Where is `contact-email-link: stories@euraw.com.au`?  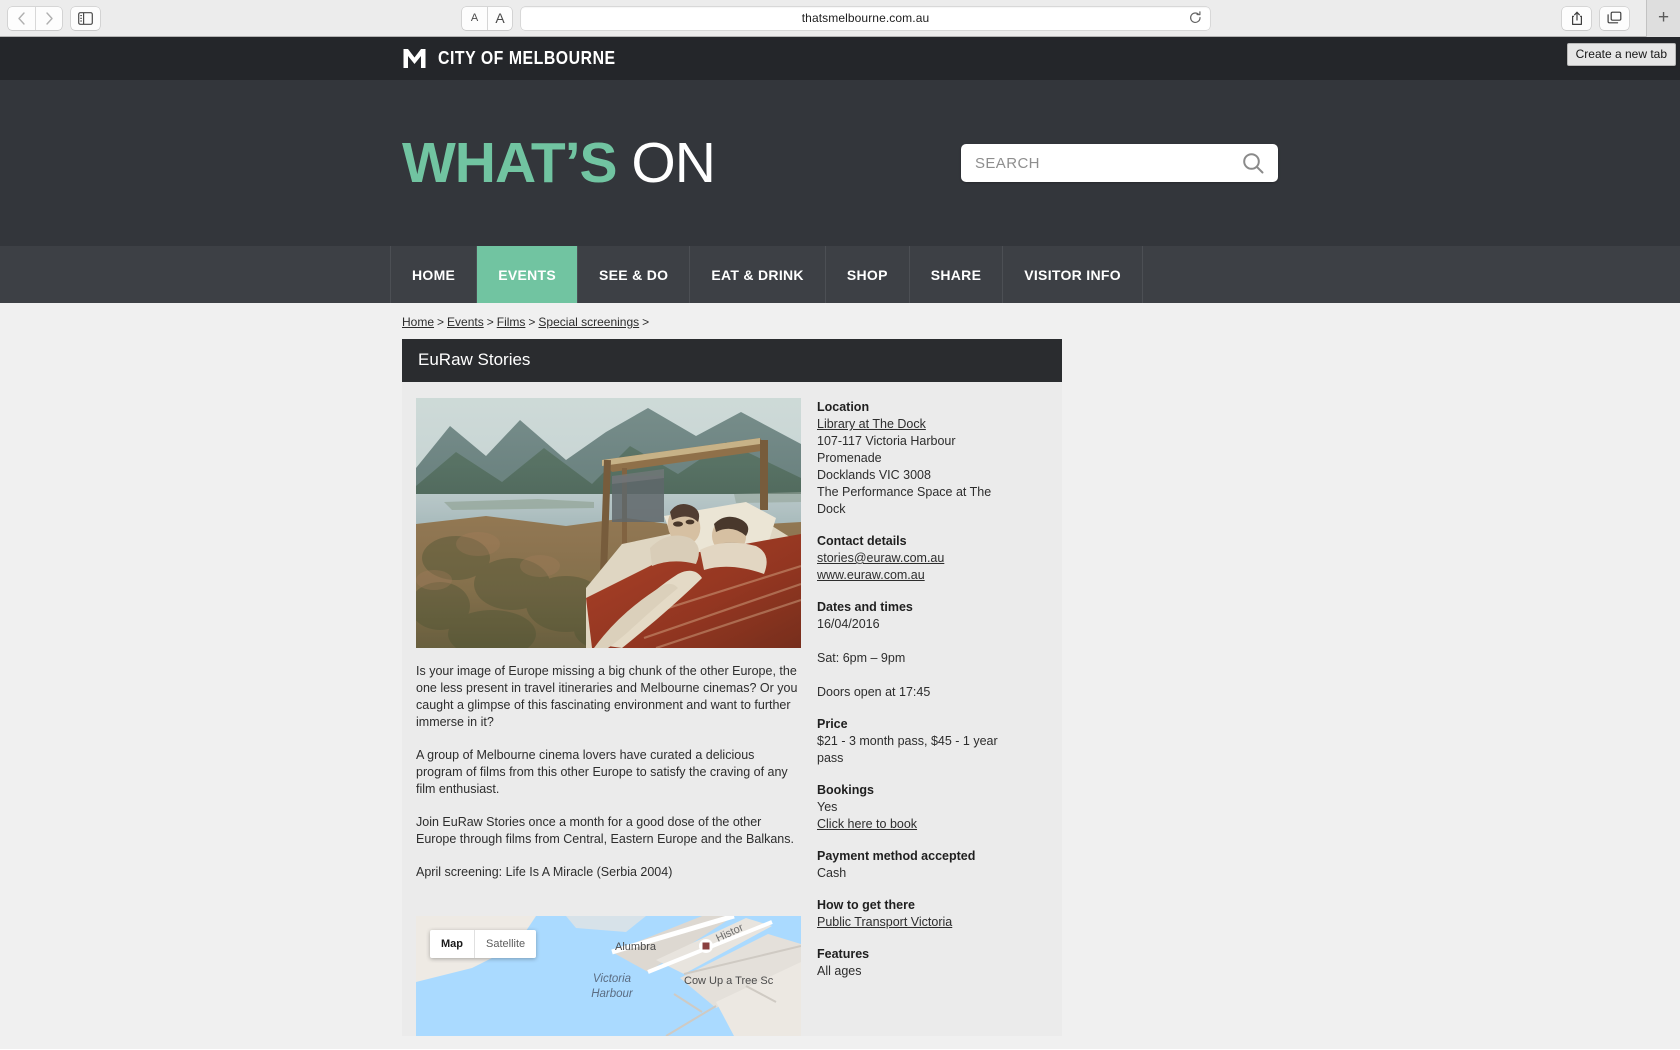 contact-email-link: stories@euraw.com.au is located at coordinates (912, 558).